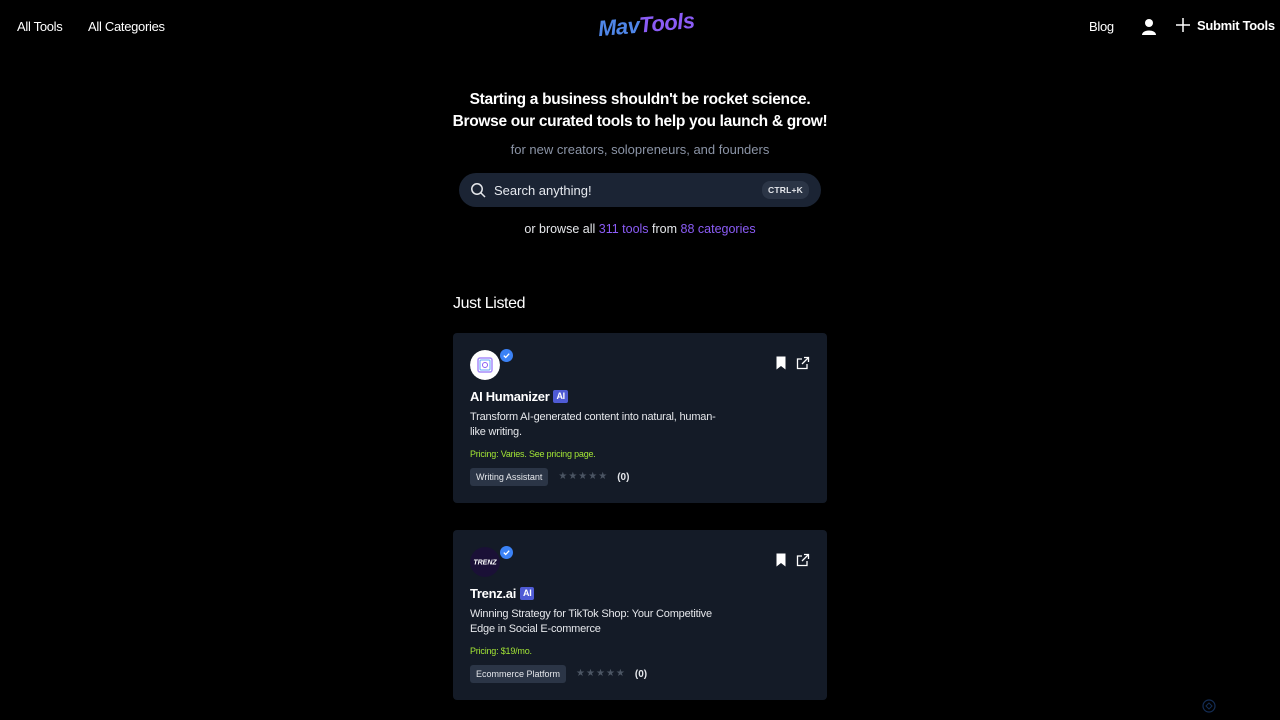  I want to click on tool-meta: Writing Assistant ★ ★ ★ ★ ★ (0), so click(549, 477).